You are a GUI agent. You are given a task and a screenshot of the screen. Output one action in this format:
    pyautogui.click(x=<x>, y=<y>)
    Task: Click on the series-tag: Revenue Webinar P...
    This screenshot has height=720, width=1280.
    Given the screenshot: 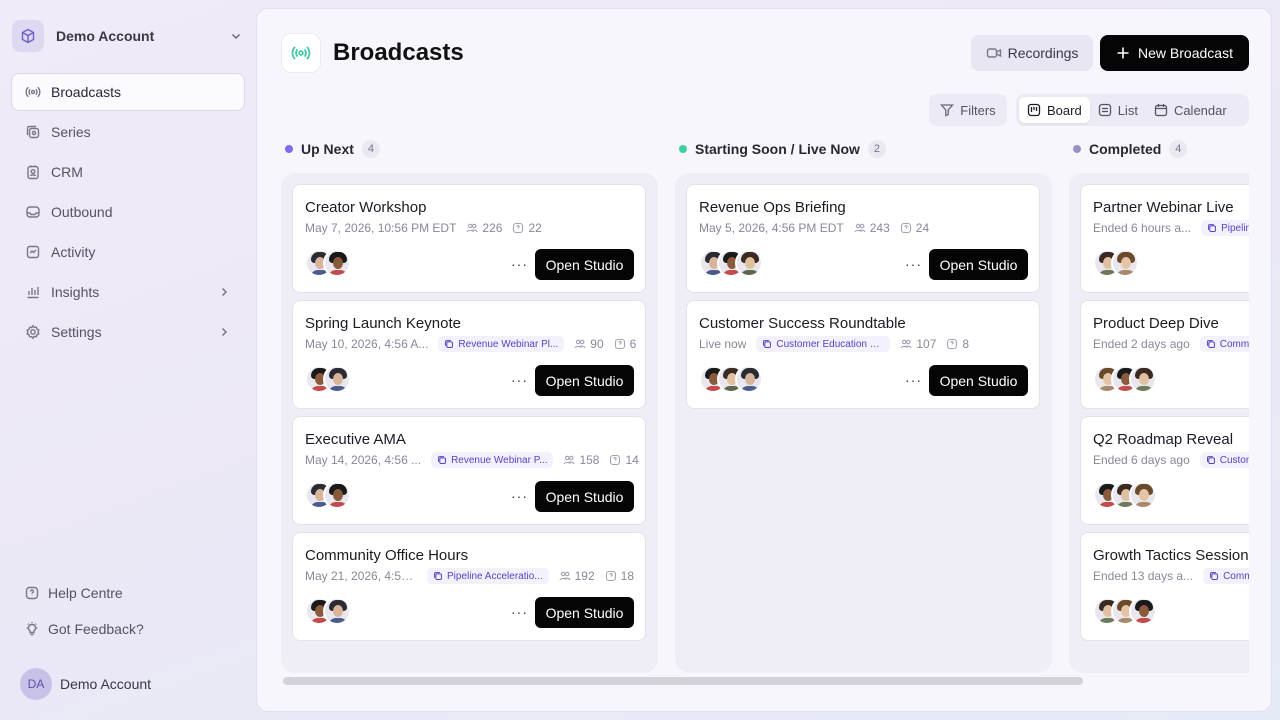 What is the action you would take?
    pyautogui.click(x=492, y=460)
    